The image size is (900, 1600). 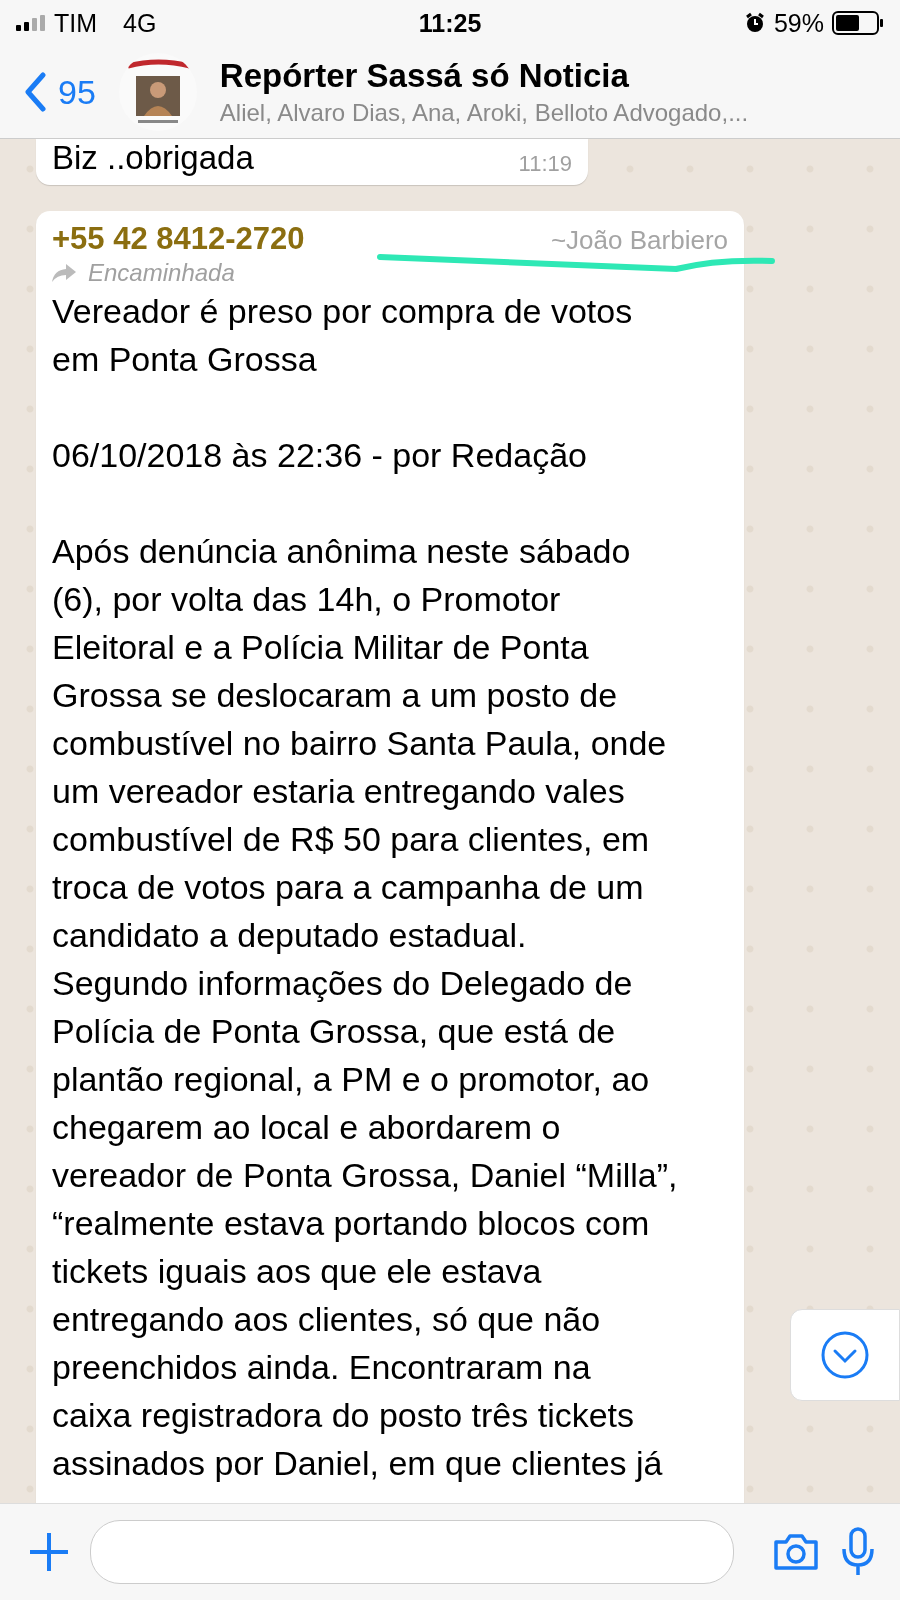 I want to click on forward-icon, so click(x=64, y=273).